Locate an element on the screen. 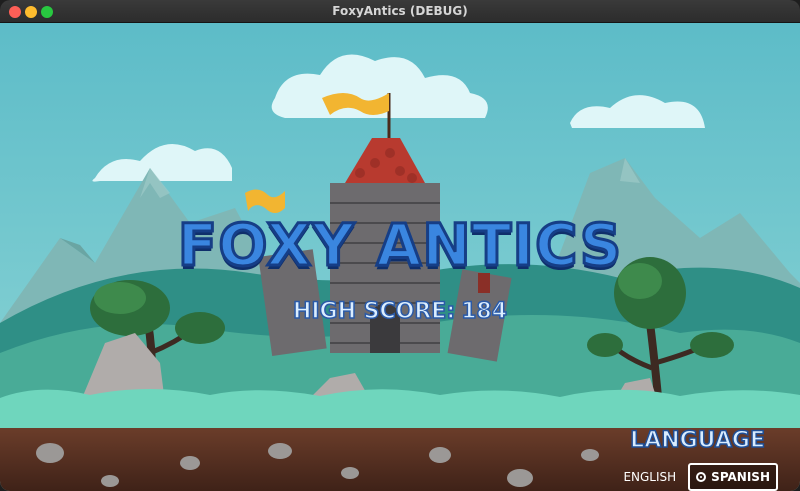 The image size is (800, 491). high-score: HIGH SCORE: 184 is located at coordinates (400, 311).